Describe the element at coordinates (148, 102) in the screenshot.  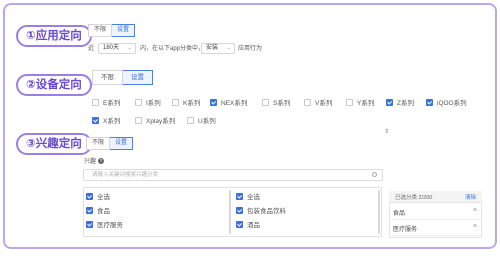
I see `device-series-i: I系列` at that location.